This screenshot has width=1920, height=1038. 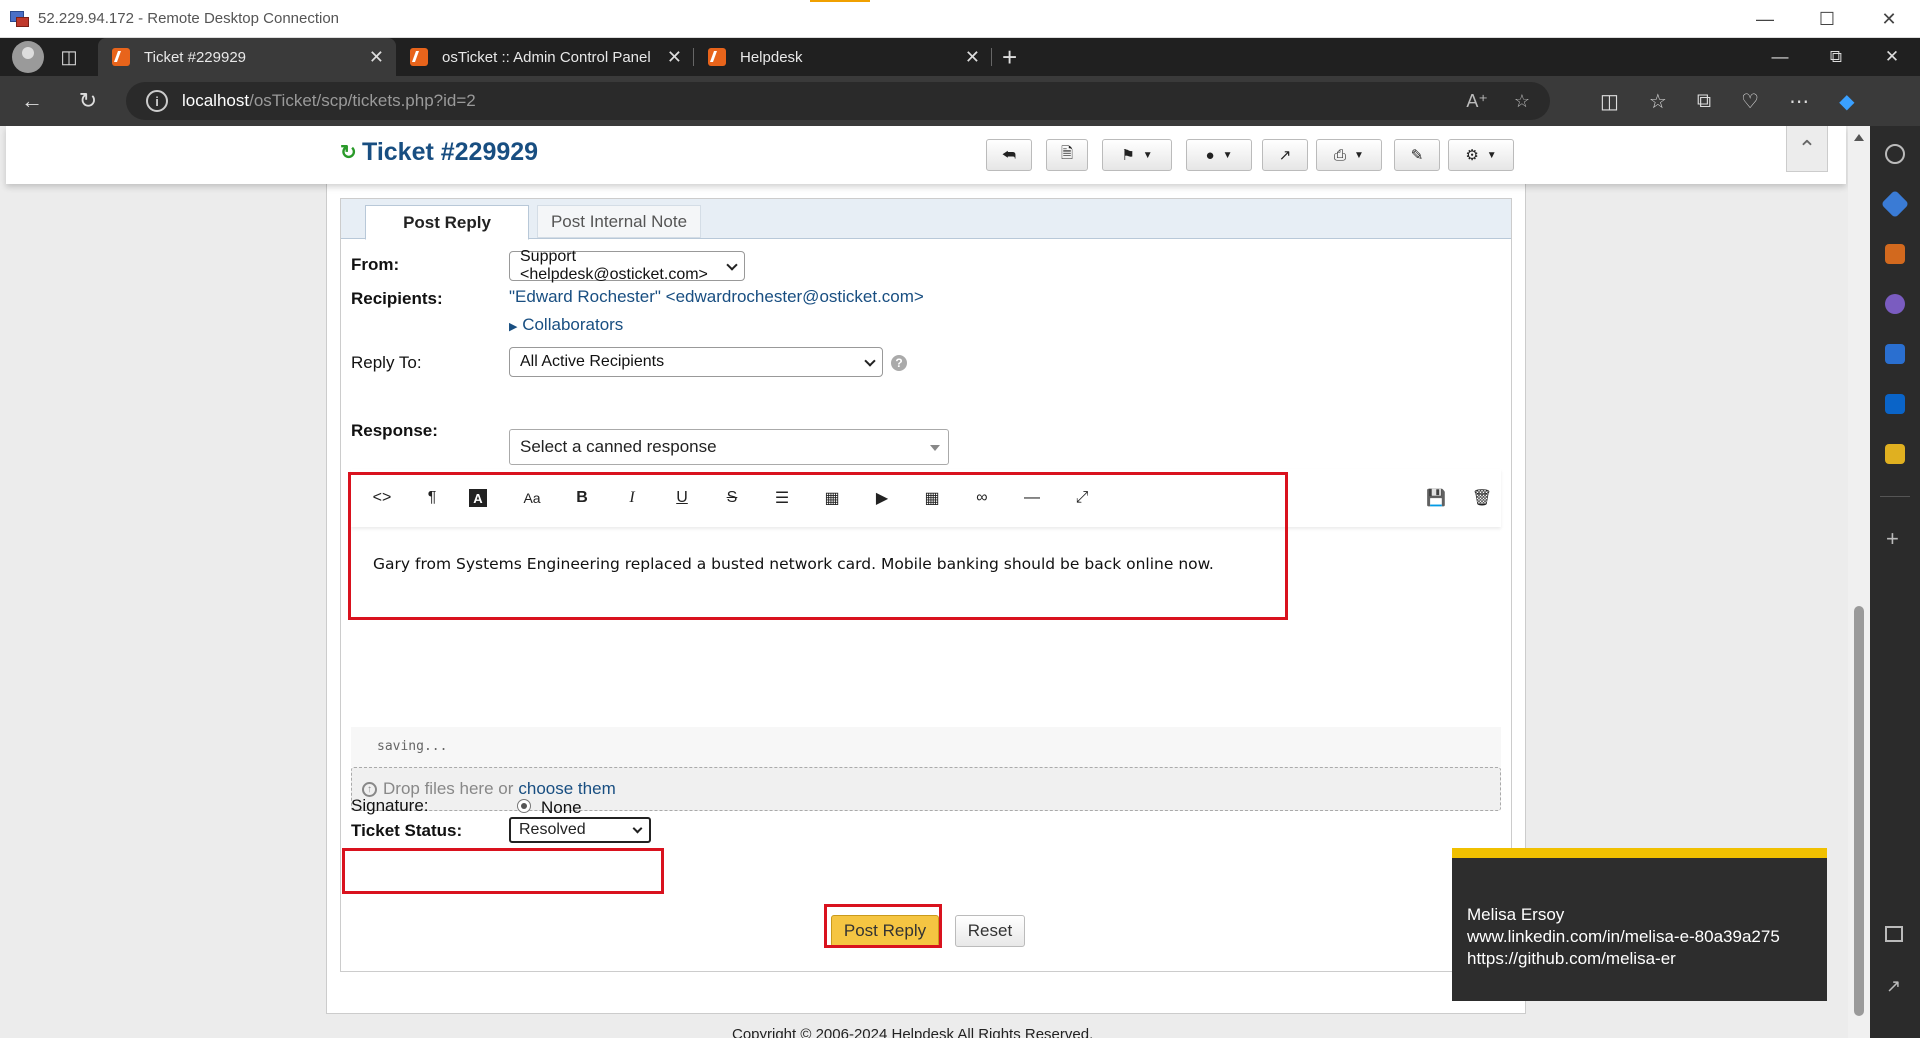 What do you see at coordinates (369, 789) in the screenshot?
I see `upload-icon: ↑` at bounding box center [369, 789].